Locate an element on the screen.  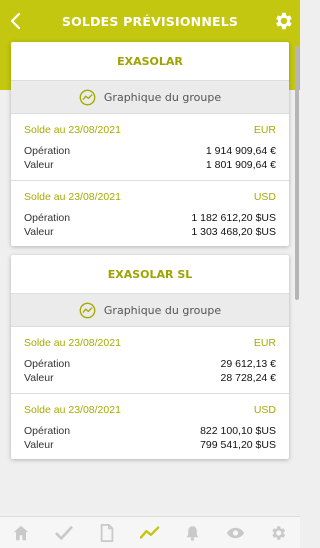
nav-document-button is located at coordinates (107, 533).